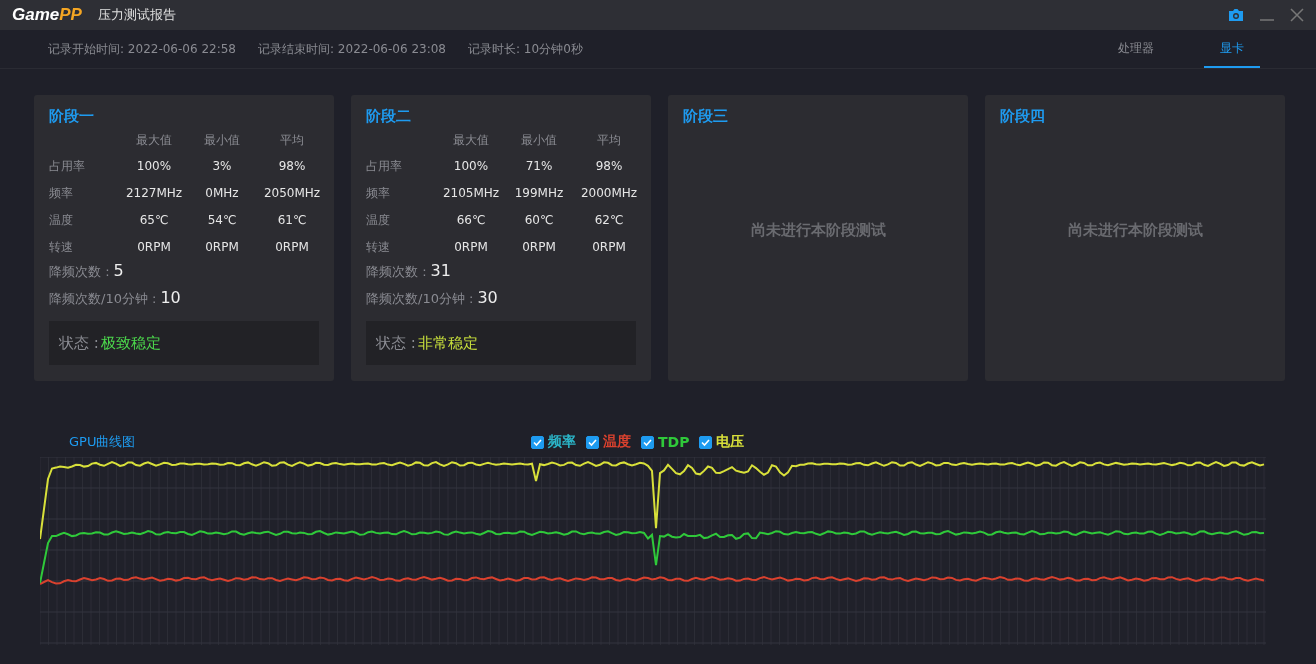  I want to click on table-cell-text: 54℃, so click(222, 220).